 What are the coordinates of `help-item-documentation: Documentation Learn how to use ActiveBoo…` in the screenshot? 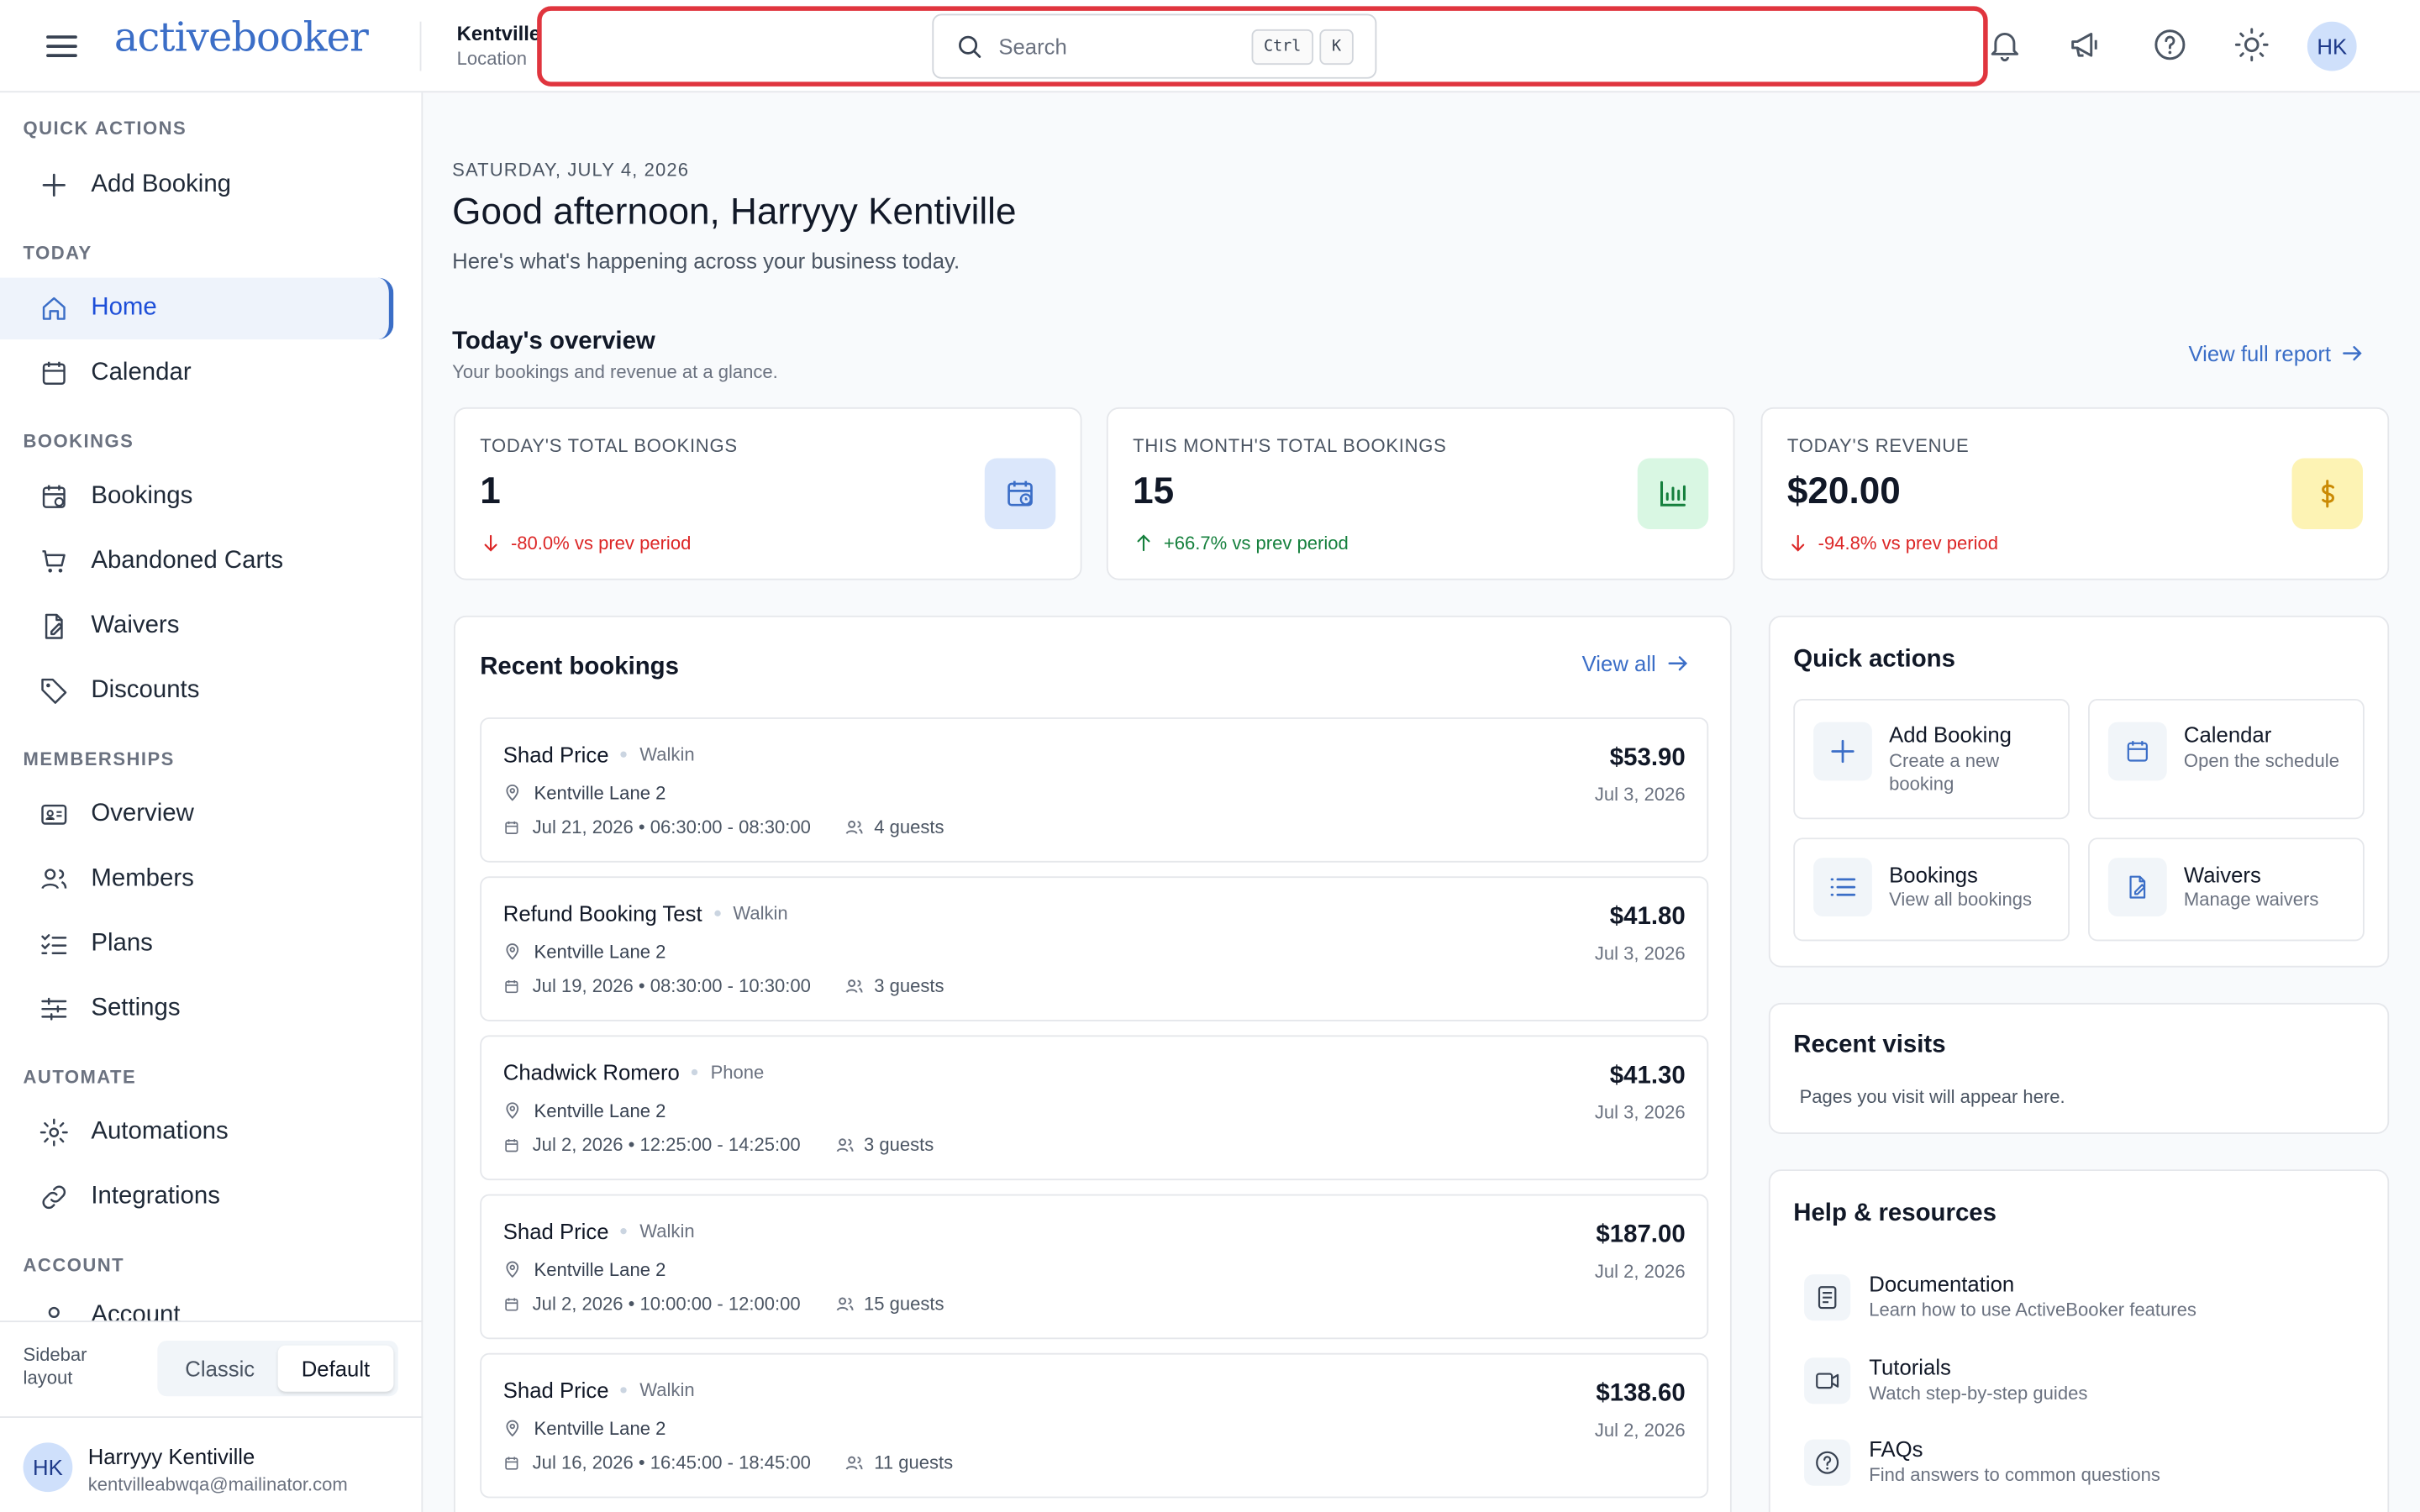 It's located at (2066, 1301).